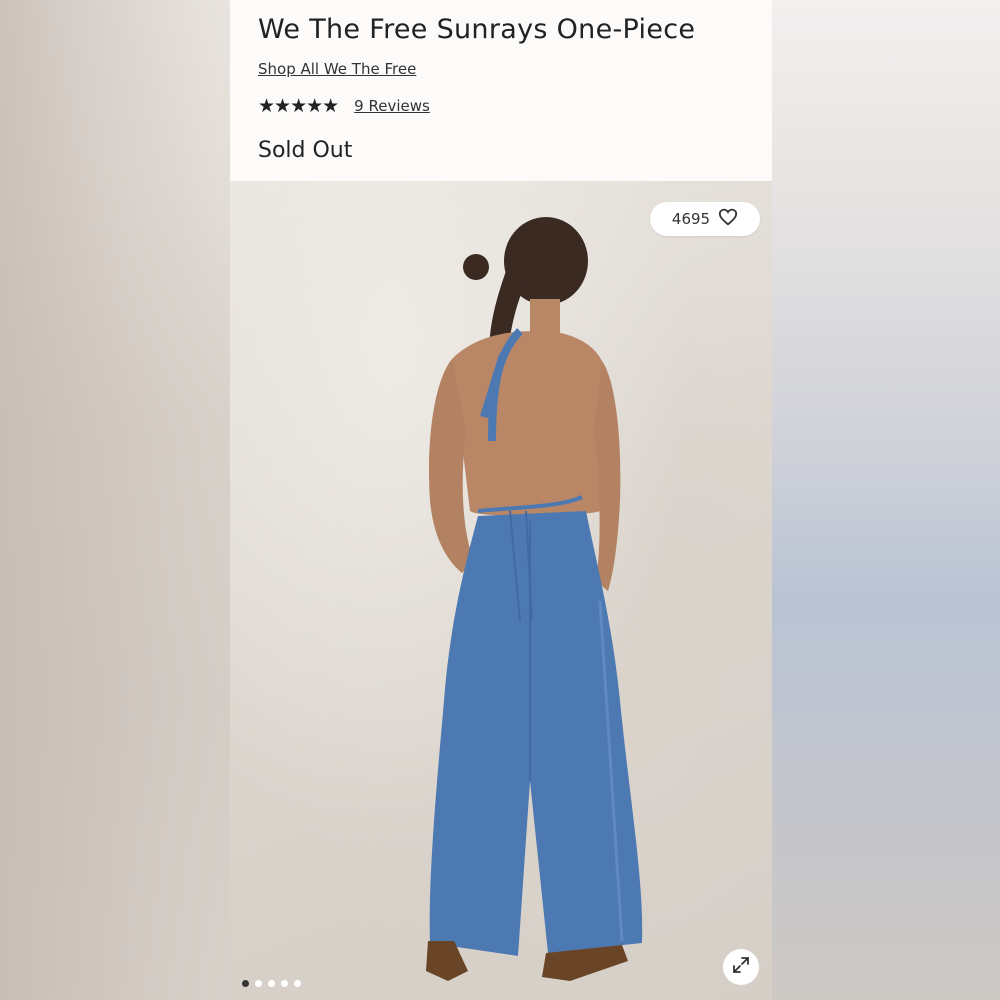 This screenshot has height=1000, width=1000. What do you see at coordinates (305, 150) in the screenshot?
I see `availability-status: Sold Out` at bounding box center [305, 150].